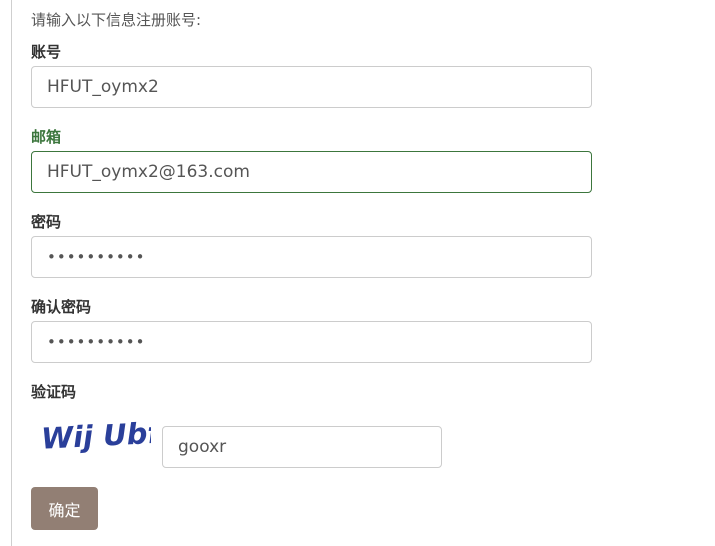  Describe the element at coordinates (54, 392) in the screenshot. I see `captcha-label: 验证码` at that location.